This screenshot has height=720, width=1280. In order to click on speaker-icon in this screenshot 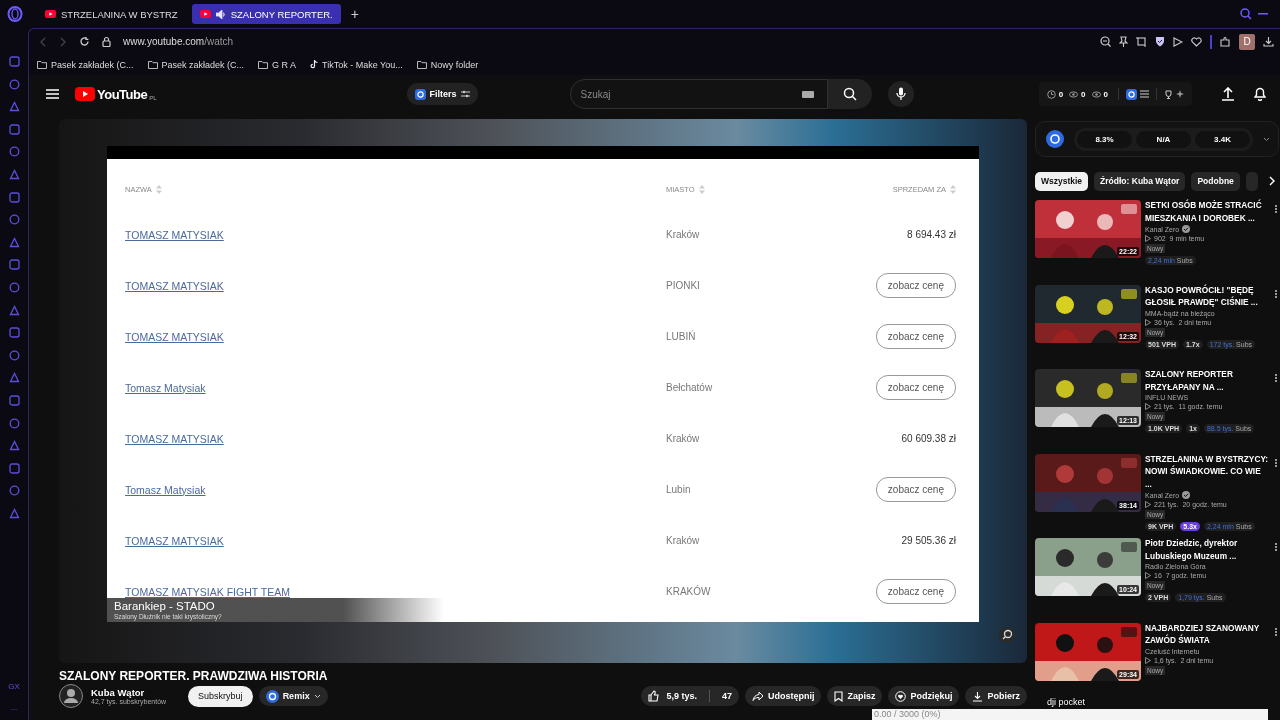, I will do `click(220, 14)`.